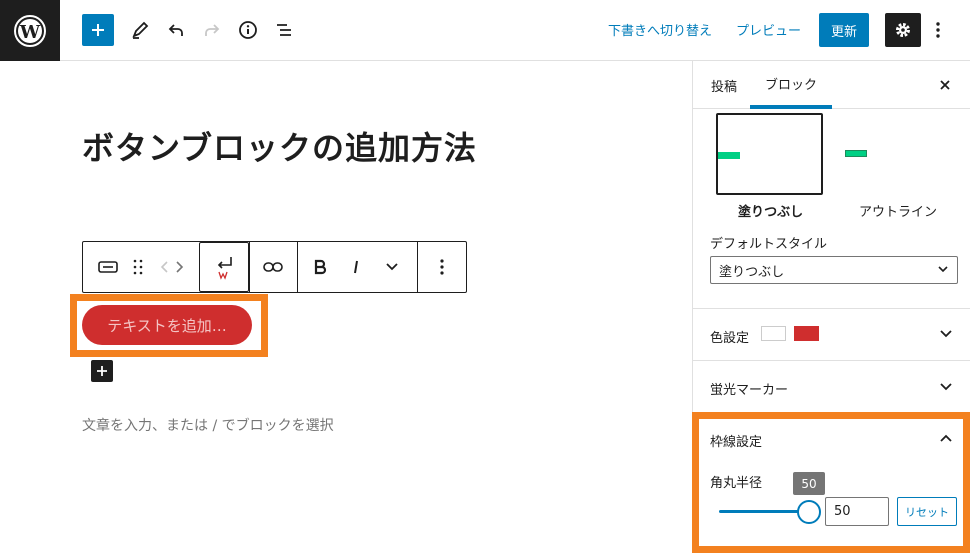 This screenshot has height=553, width=970. What do you see at coordinates (749, 390) in the screenshot?
I see `panel-highlighter-title: 蛍光マーカー` at bounding box center [749, 390].